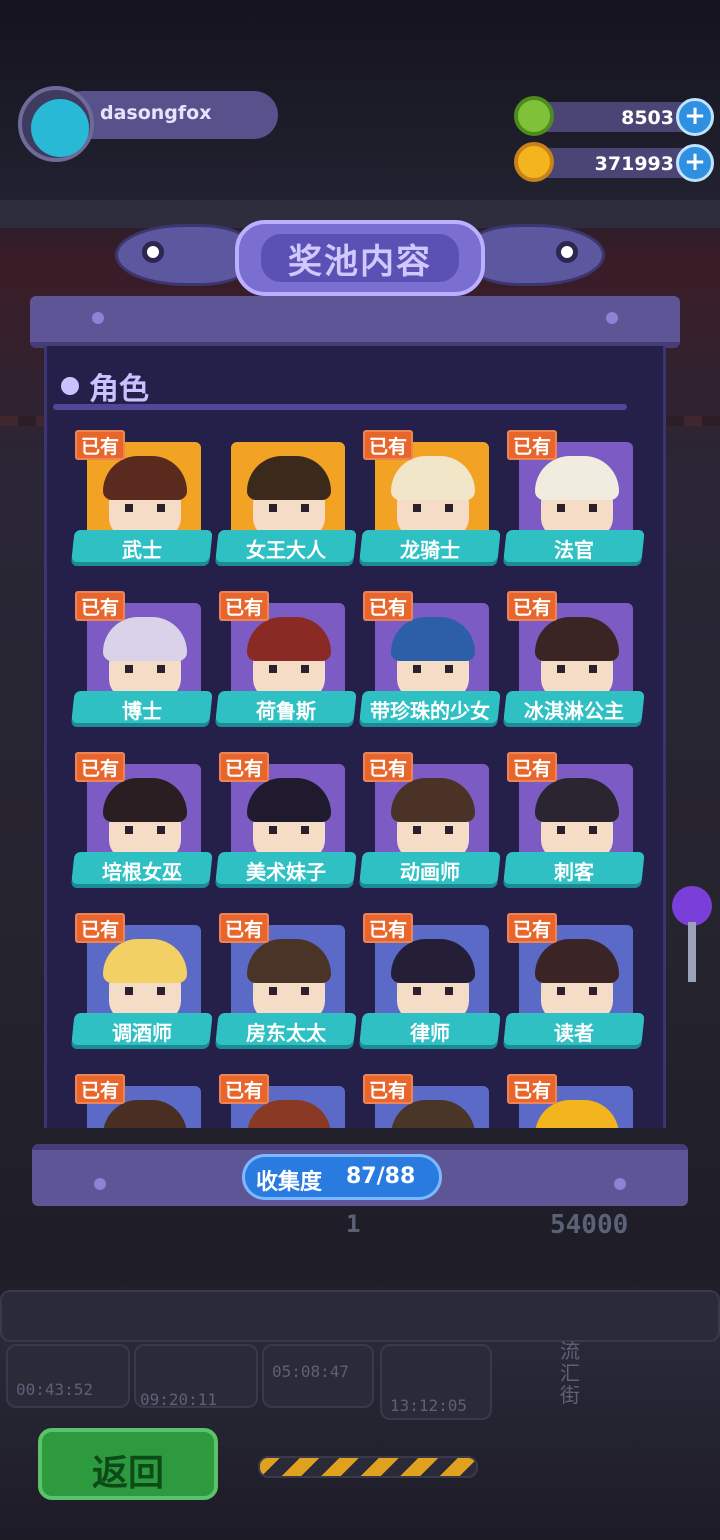  I want to click on character-card: 已有冰淇淋公主, so click(574, 662).